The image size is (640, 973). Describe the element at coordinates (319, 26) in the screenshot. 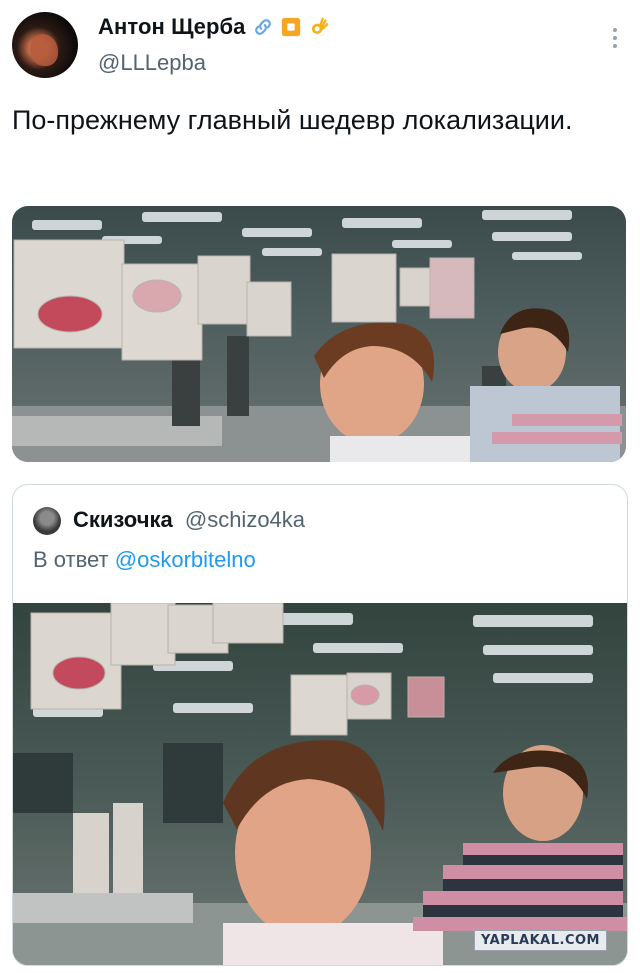

I see `ok-hand-icon` at that location.